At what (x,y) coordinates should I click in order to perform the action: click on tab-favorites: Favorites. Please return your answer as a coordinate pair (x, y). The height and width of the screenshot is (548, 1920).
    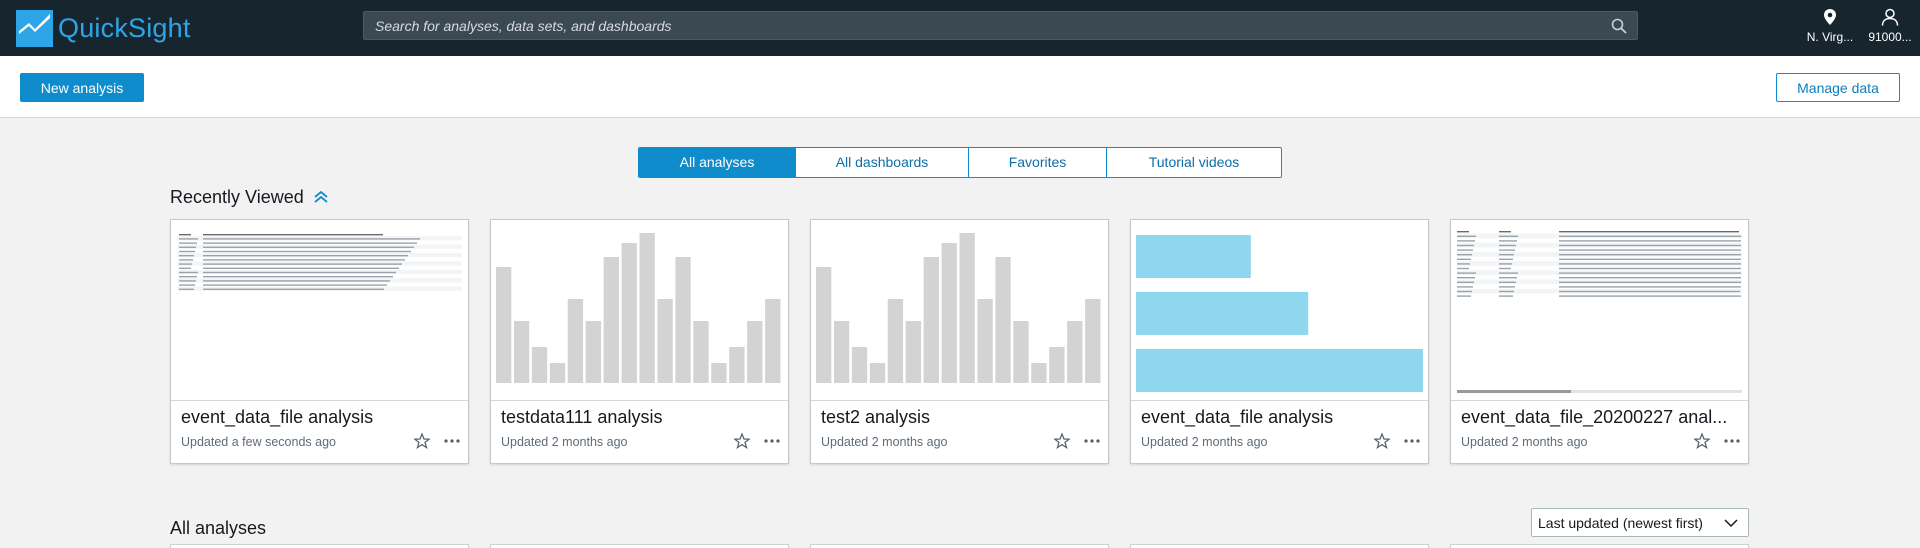
    Looking at the image, I should click on (1038, 162).